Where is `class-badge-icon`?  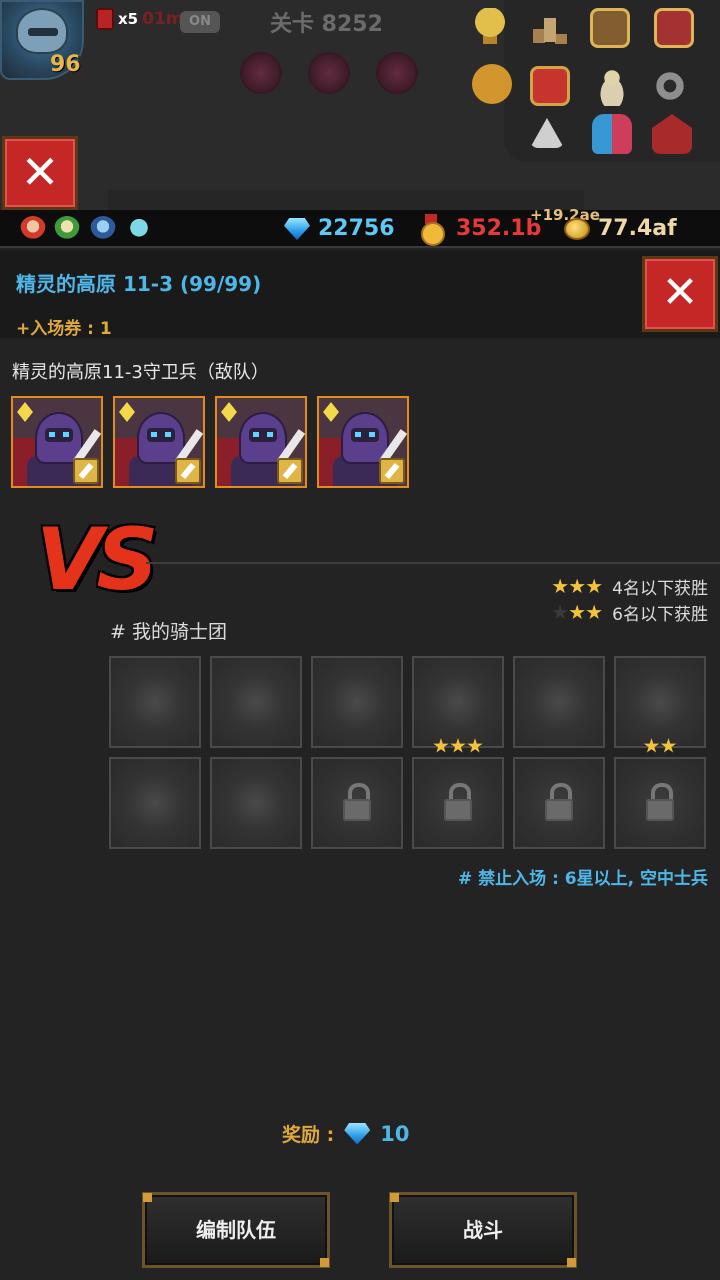
class-badge-icon is located at coordinates (86, 471).